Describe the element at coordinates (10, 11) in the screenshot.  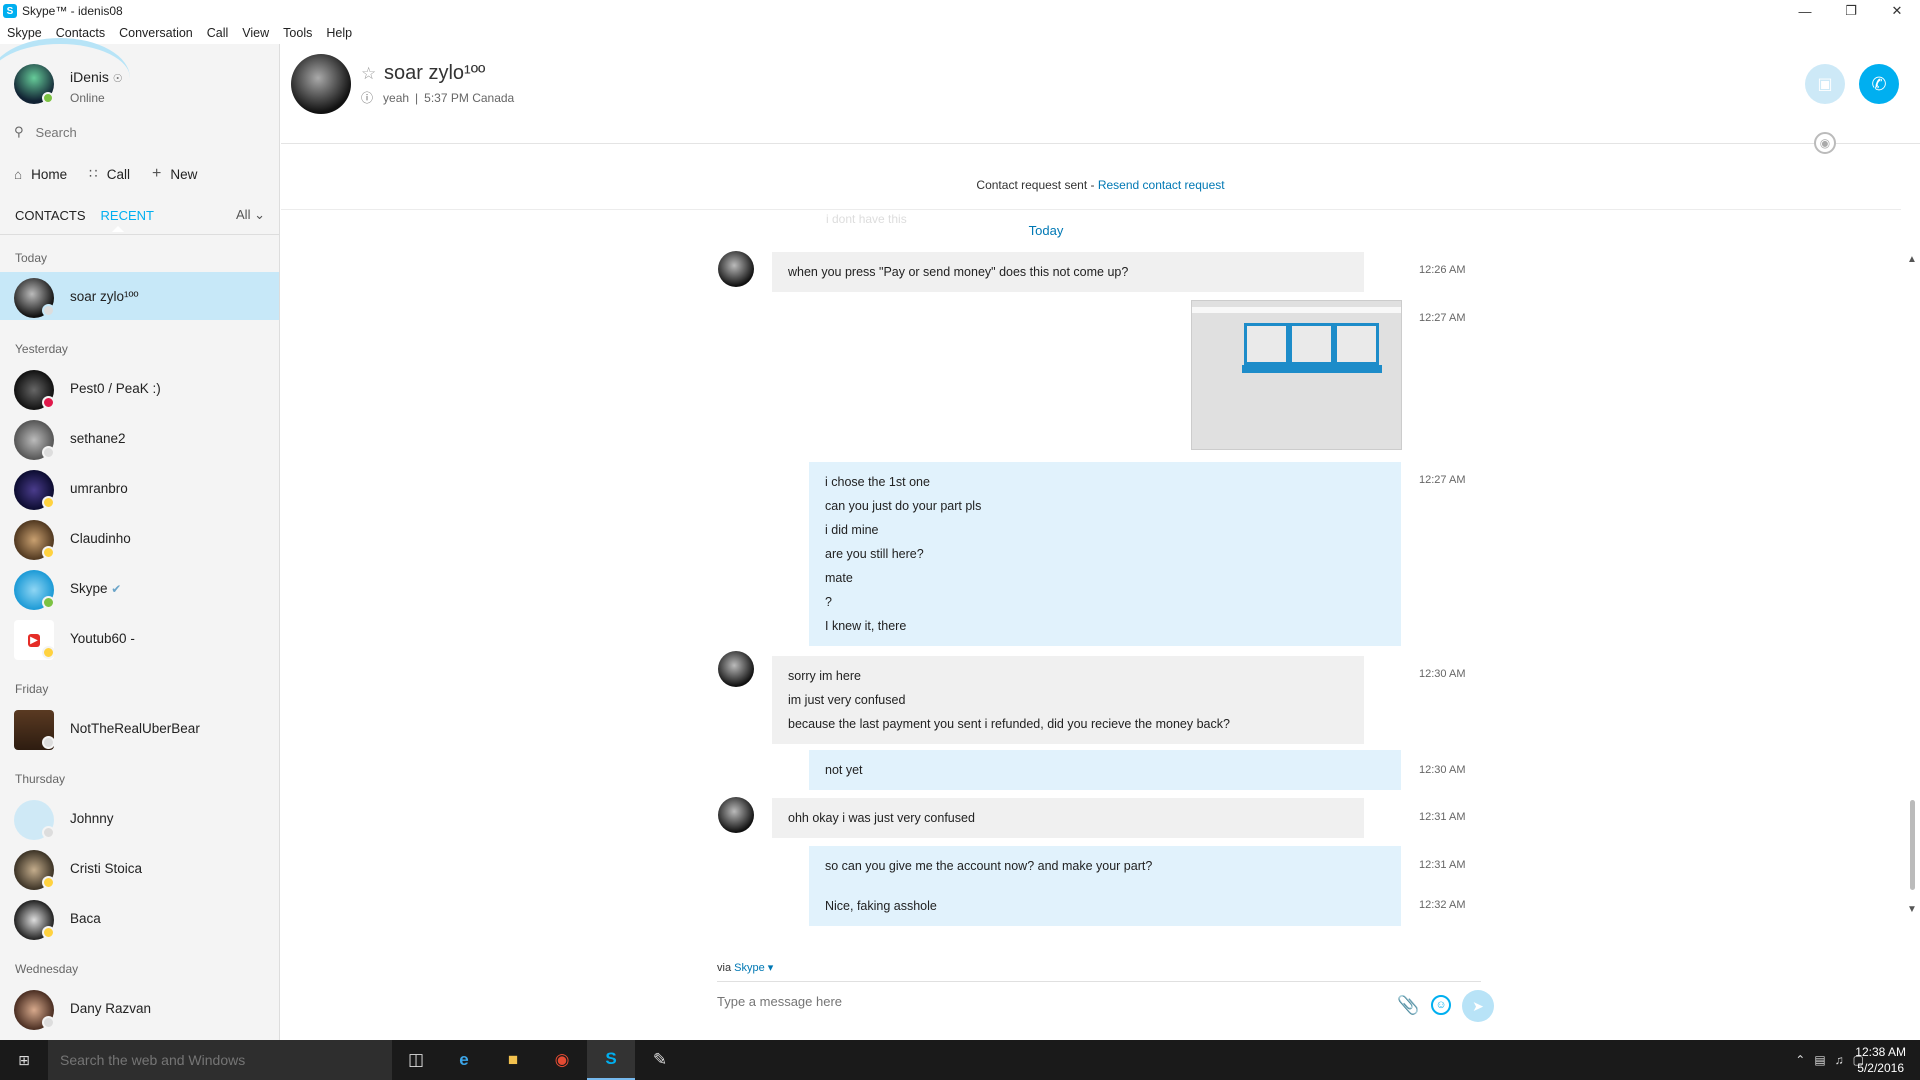
I see `skype-logo-icon: S` at that location.